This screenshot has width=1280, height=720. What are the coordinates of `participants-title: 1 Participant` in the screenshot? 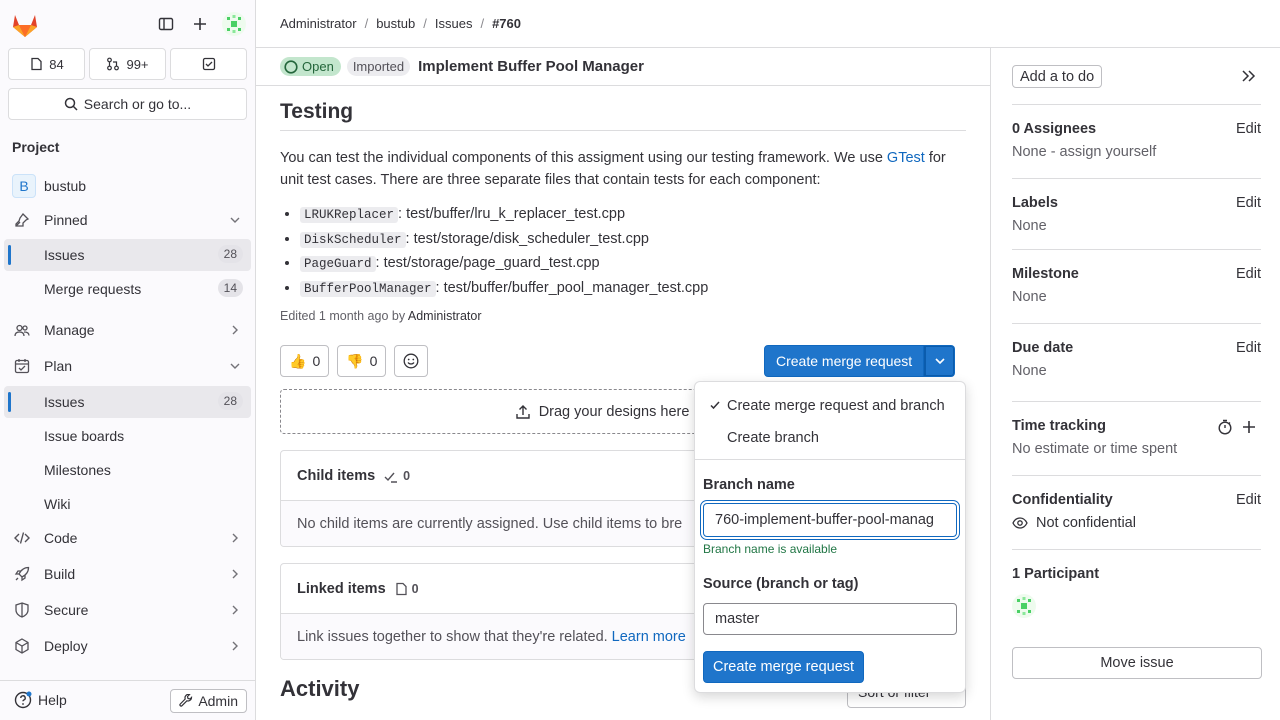 It's located at (1056, 574).